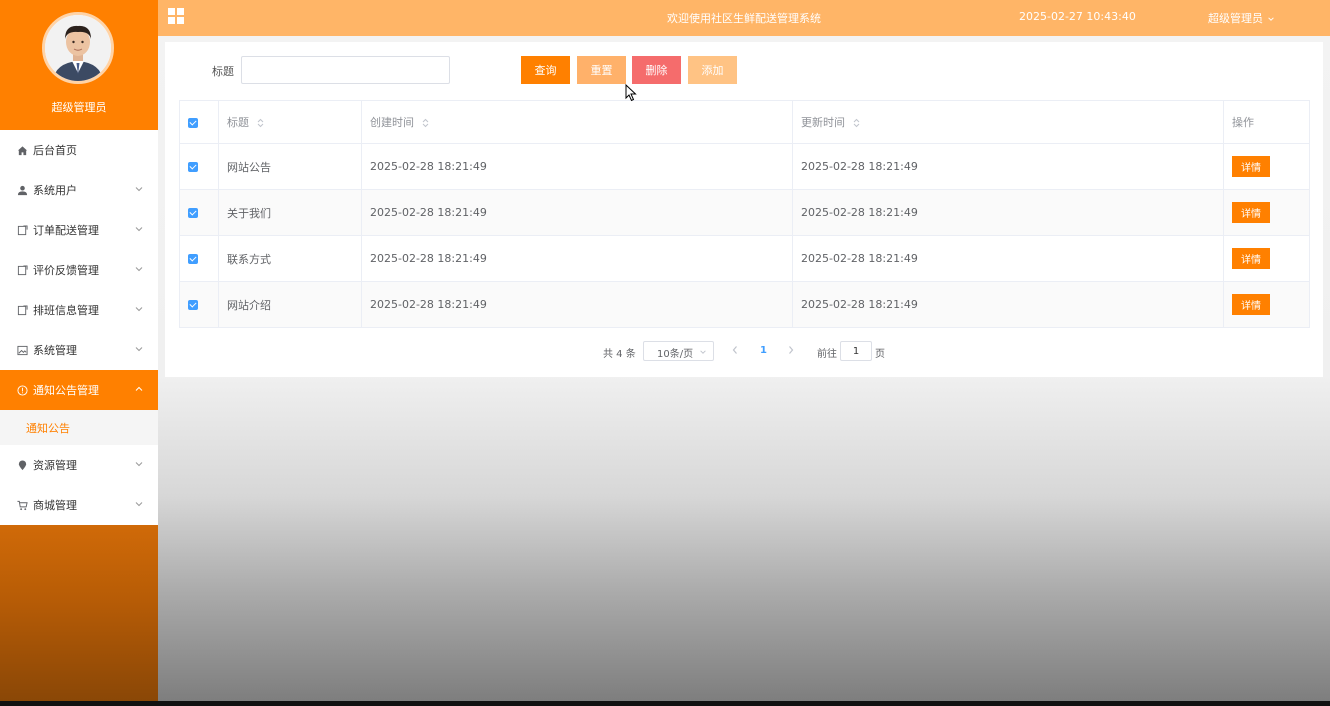 This screenshot has width=1330, height=706. Describe the element at coordinates (290, 122) in the screenshot. I see `header-title: 标题` at that location.